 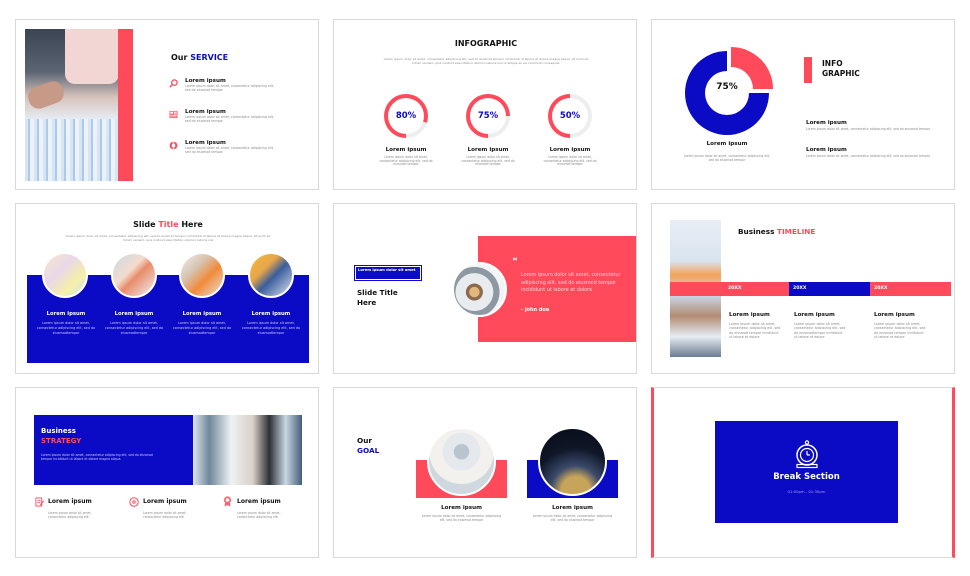 I want to click on slide-title: INFOGRAPHIC, so click(x=486, y=43).